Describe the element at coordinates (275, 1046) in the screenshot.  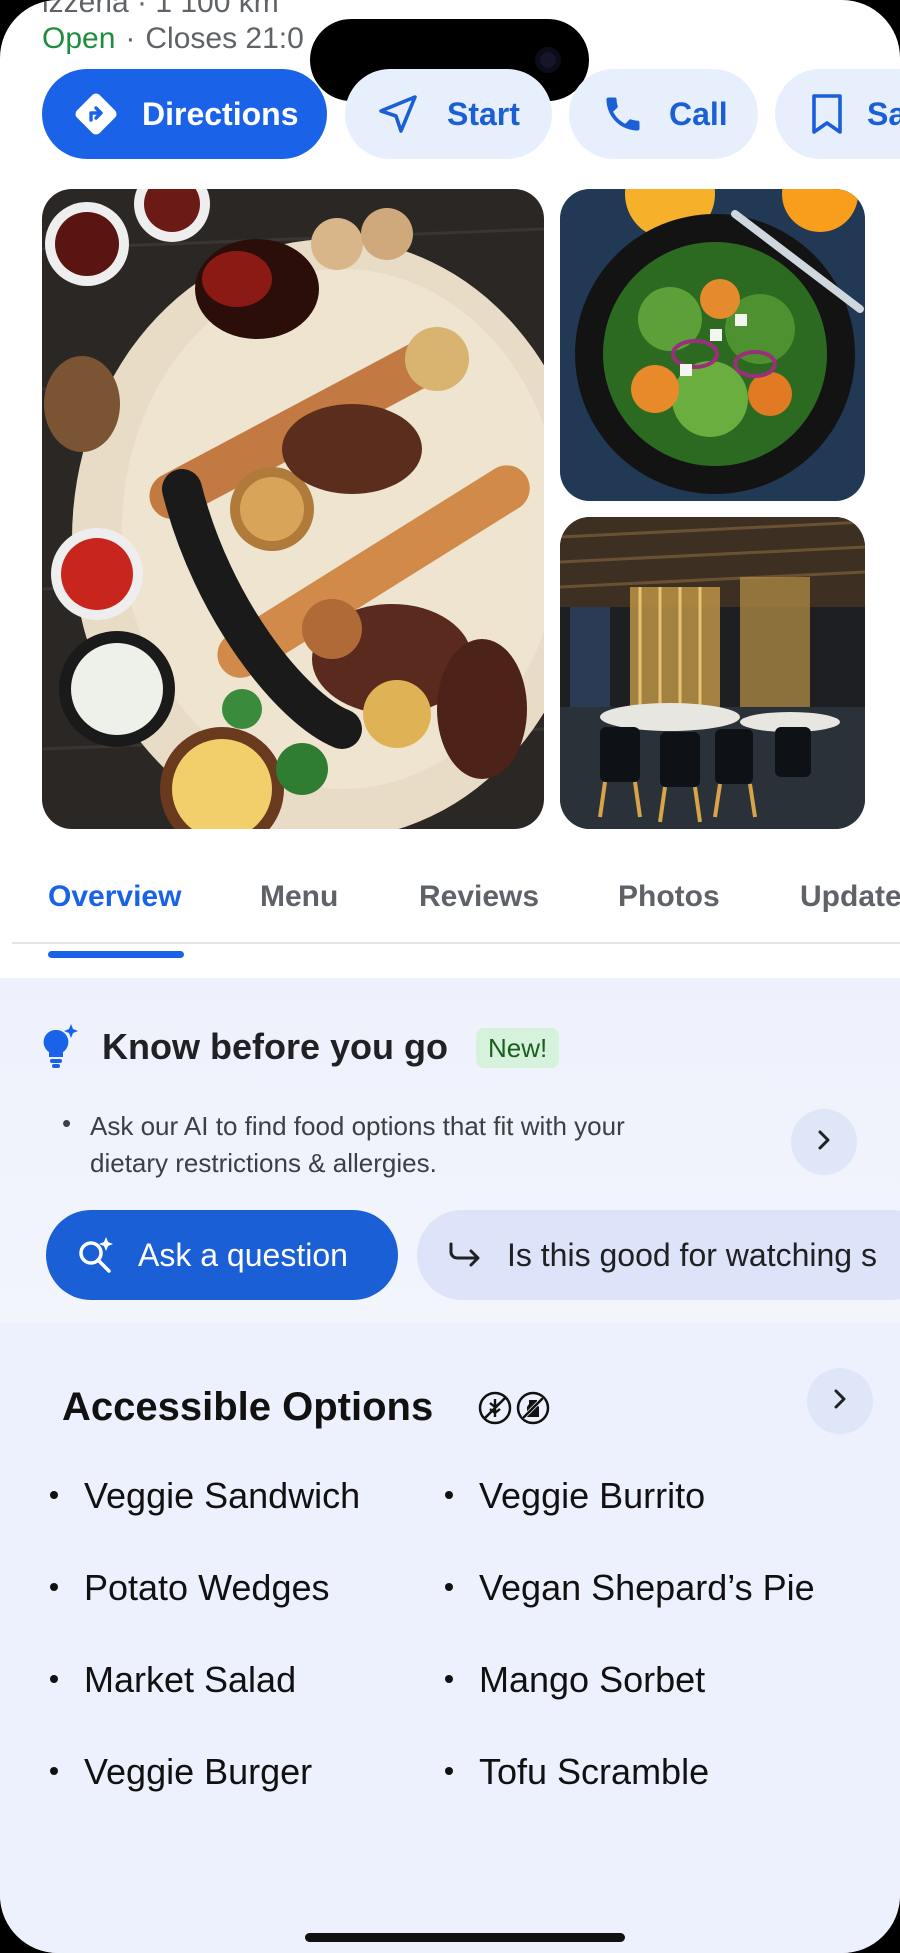
I see `know-before-title: Know before you go` at that location.